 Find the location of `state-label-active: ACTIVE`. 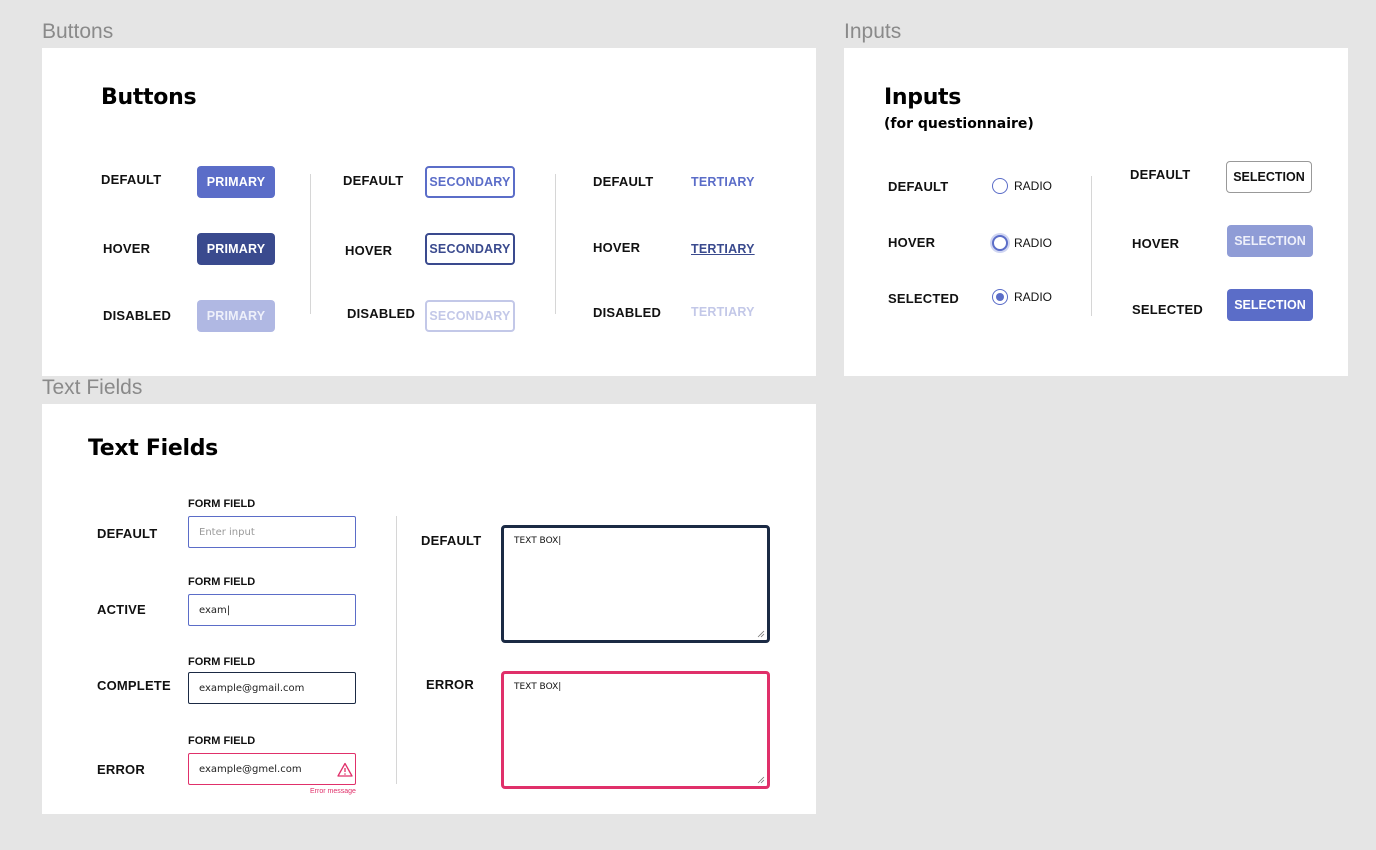

state-label-active: ACTIVE is located at coordinates (121, 609).